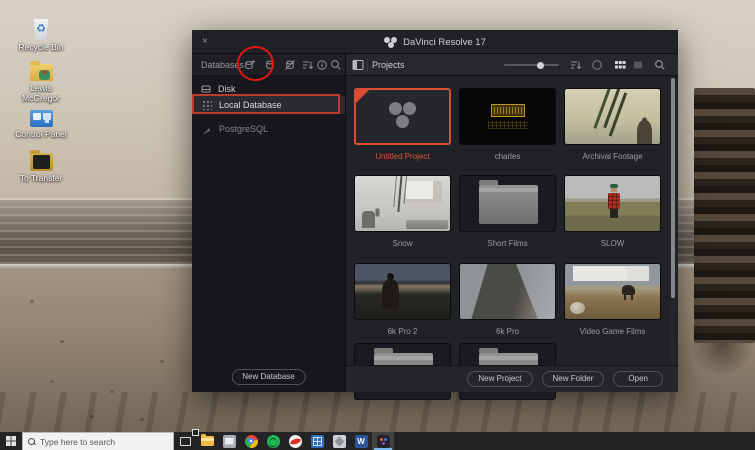 This screenshot has height=450, width=755. Describe the element at coordinates (507, 156) in the screenshot. I see `project-name: charles` at that location.